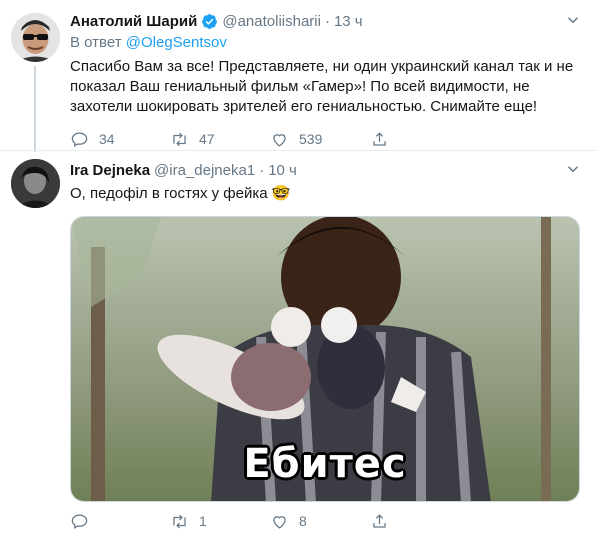  What do you see at coordinates (326, 42) in the screenshot?
I see `reply-to-line: В ответ @OlegSentsov` at bounding box center [326, 42].